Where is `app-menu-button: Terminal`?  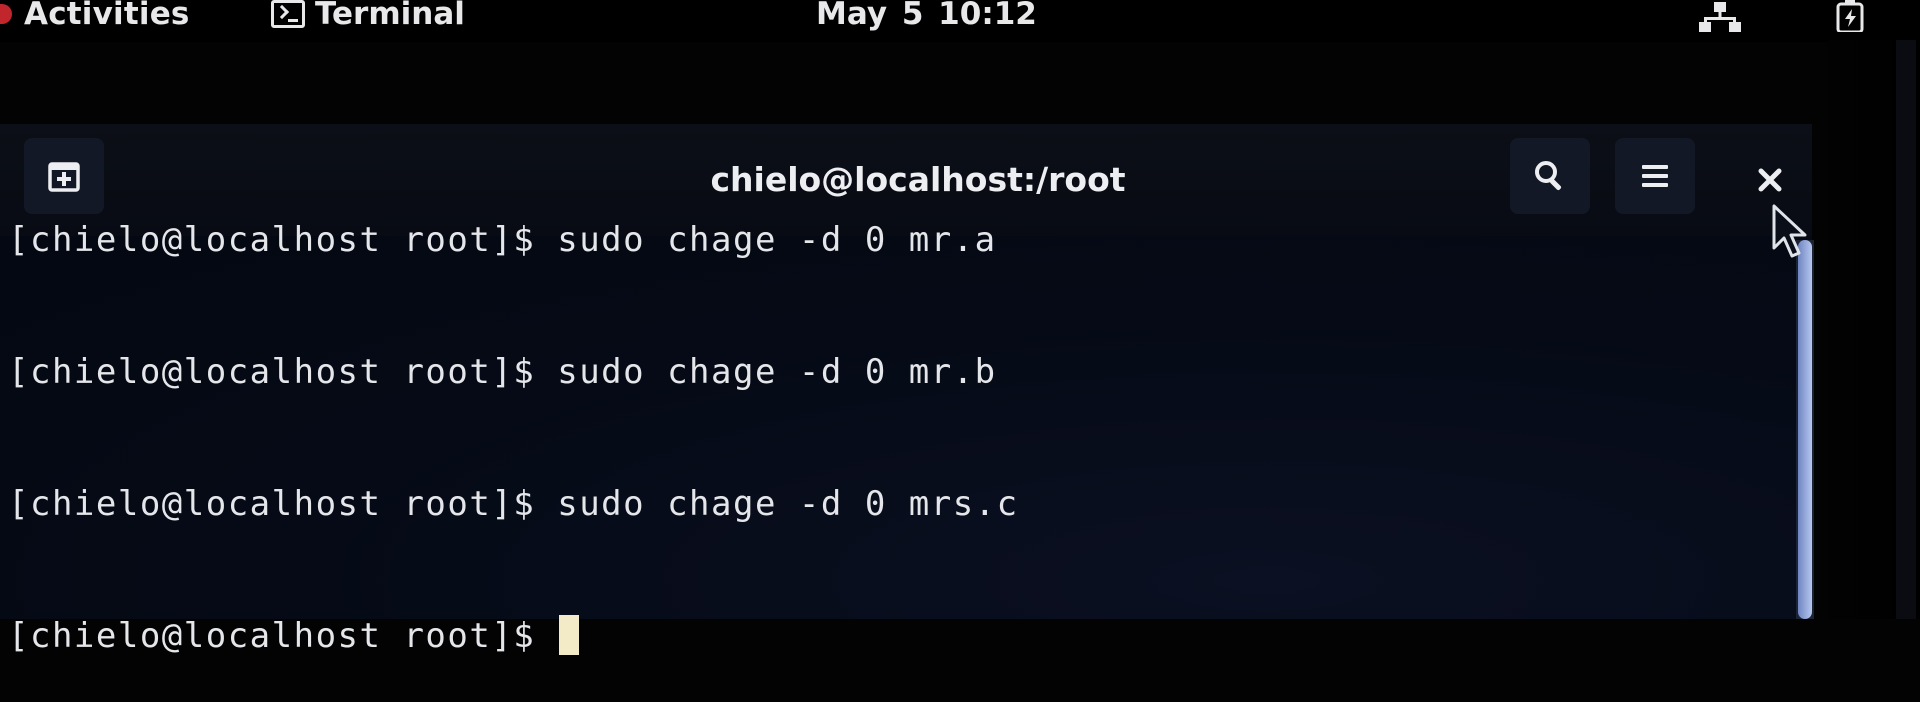 app-menu-button: Terminal is located at coordinates (368, 16).